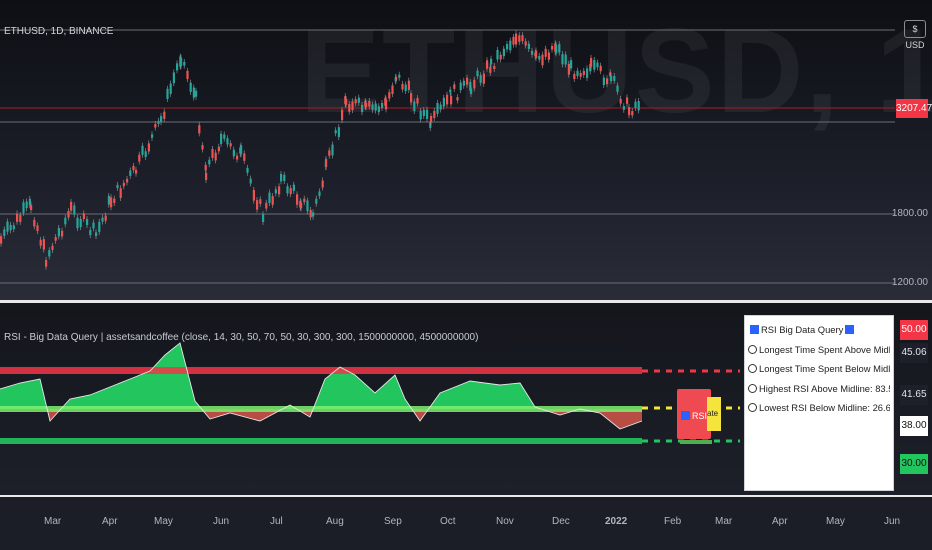 This screenshot has width=932, height=550. What do you see at coordinates (321, 419) in the screenshot?
I see `rsi-fill-below` at bounding box center [321, 419].